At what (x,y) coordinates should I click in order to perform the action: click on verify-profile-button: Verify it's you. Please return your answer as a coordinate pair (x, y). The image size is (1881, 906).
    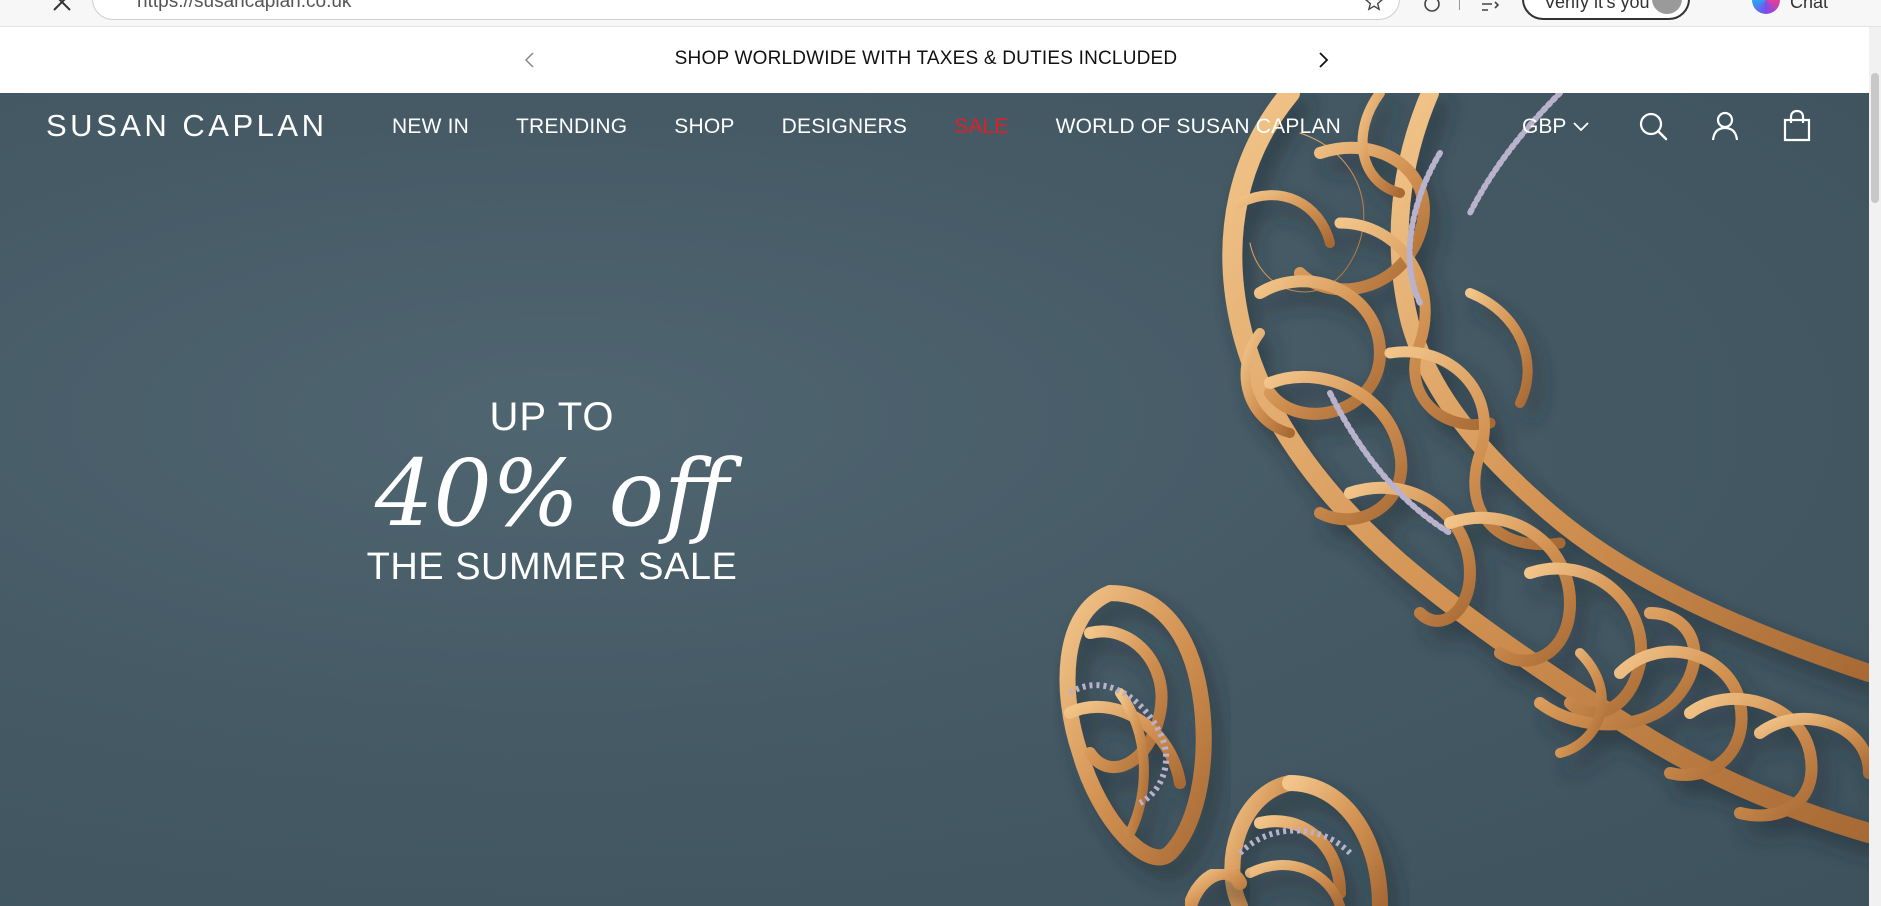
    Looking at the image, I should click on (1606, 10).